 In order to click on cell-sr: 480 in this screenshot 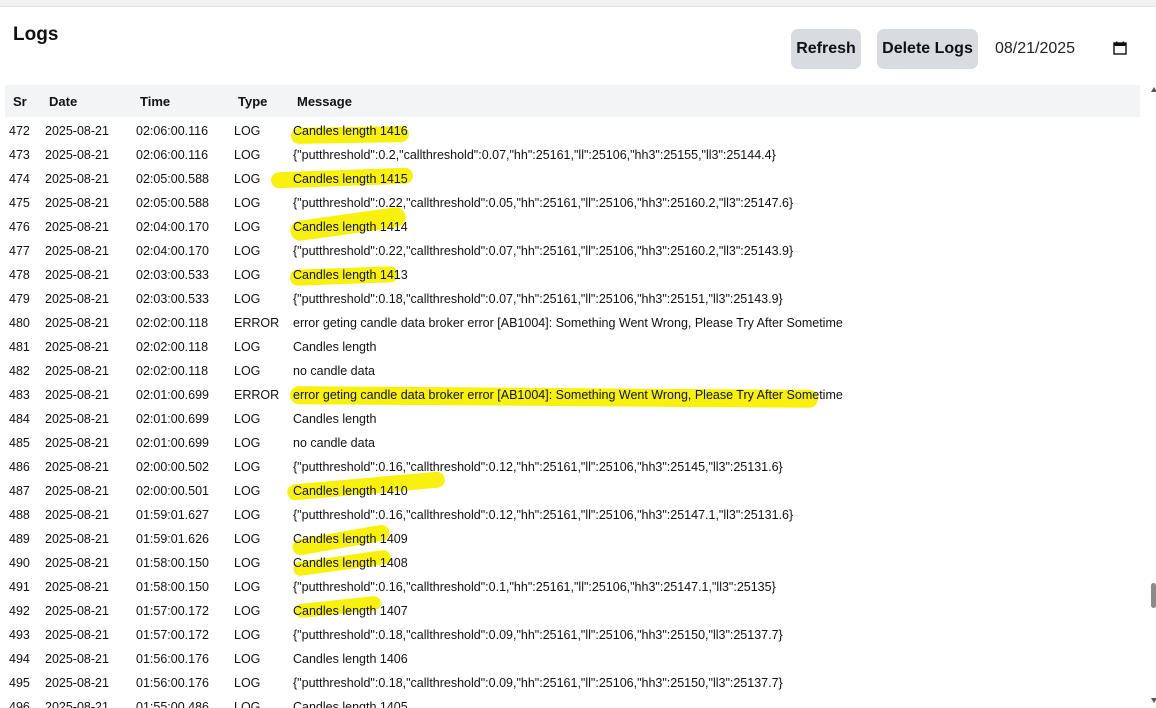, I will do `click(19, 323)`.